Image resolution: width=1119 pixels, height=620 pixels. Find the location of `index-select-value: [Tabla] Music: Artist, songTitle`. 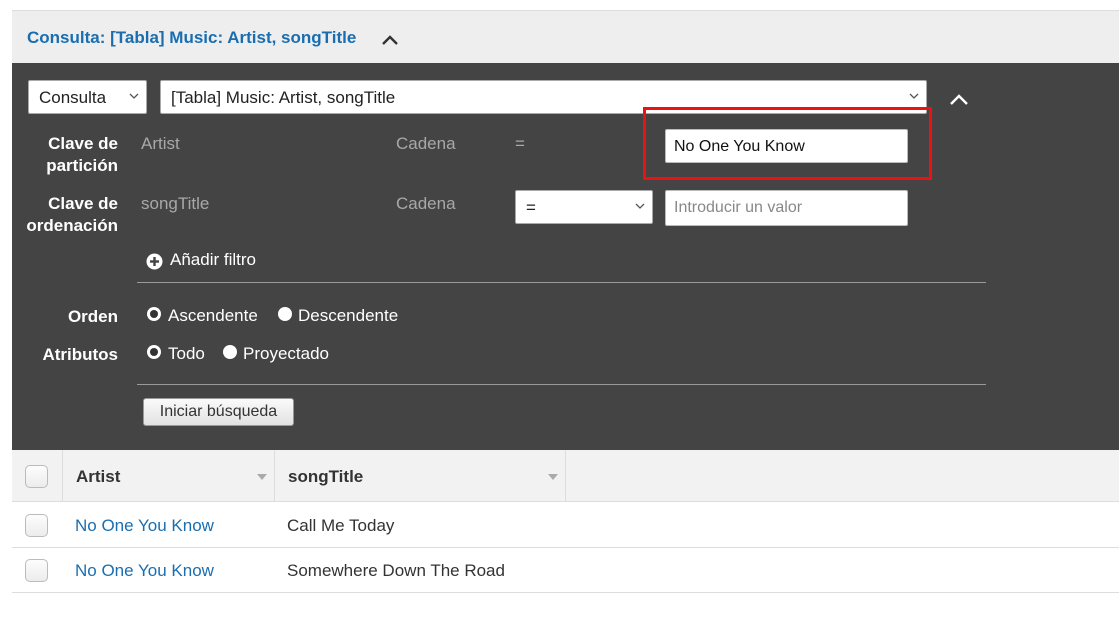

index-select-value: [Tabla] Music: Artist, songTitle is located at coordinates (283, 97).